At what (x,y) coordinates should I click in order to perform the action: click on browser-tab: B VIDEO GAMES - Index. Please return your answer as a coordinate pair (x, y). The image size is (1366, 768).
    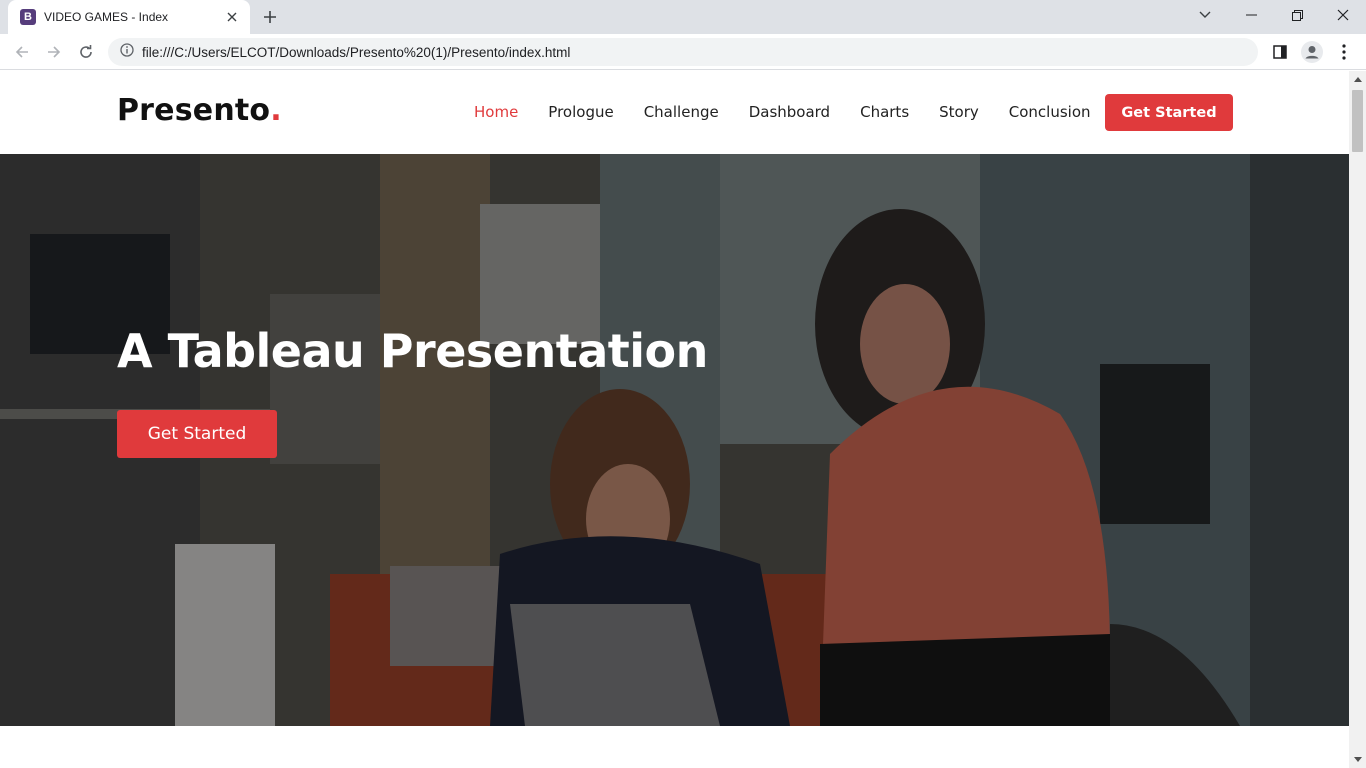
    Looking at the image, I should click on (129, 17).